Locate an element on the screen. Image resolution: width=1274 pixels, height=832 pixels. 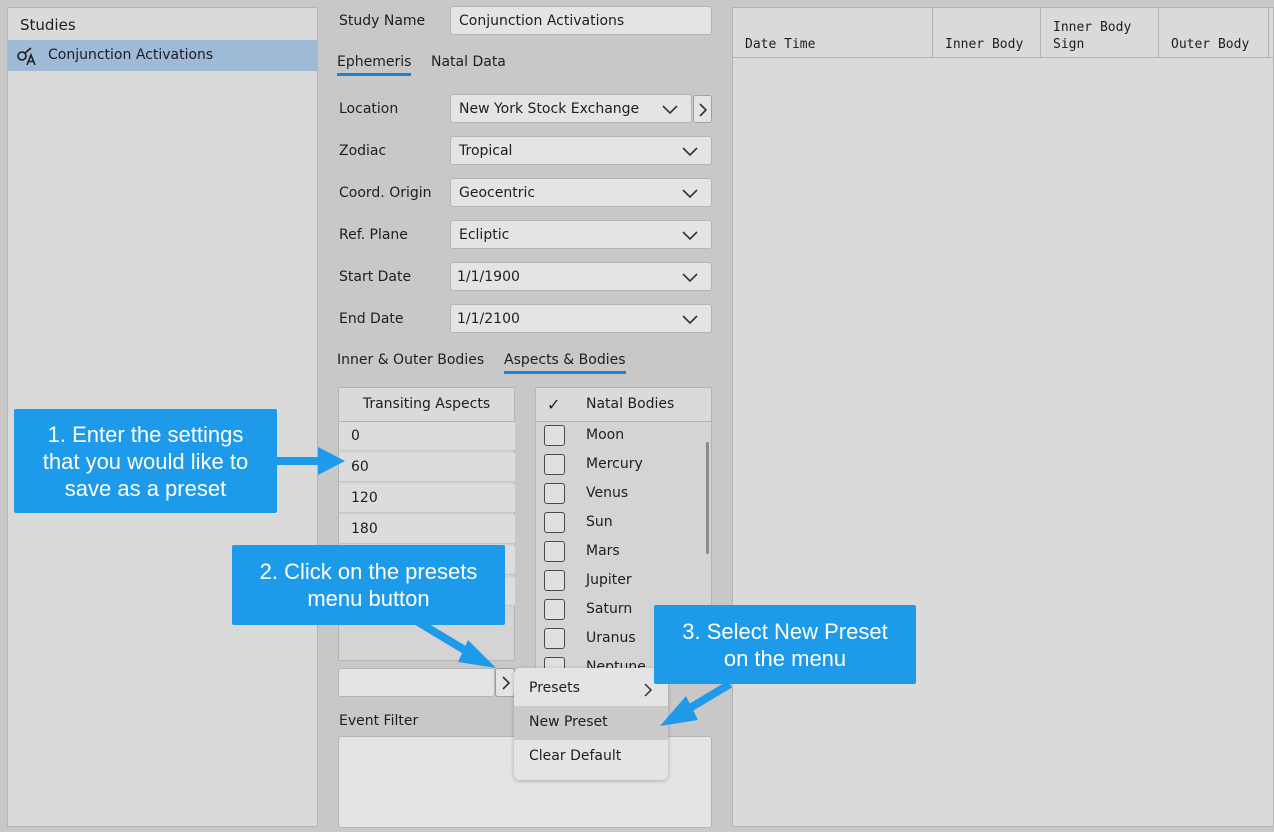
body-name: Uranus is located at coordinates (611, 638).